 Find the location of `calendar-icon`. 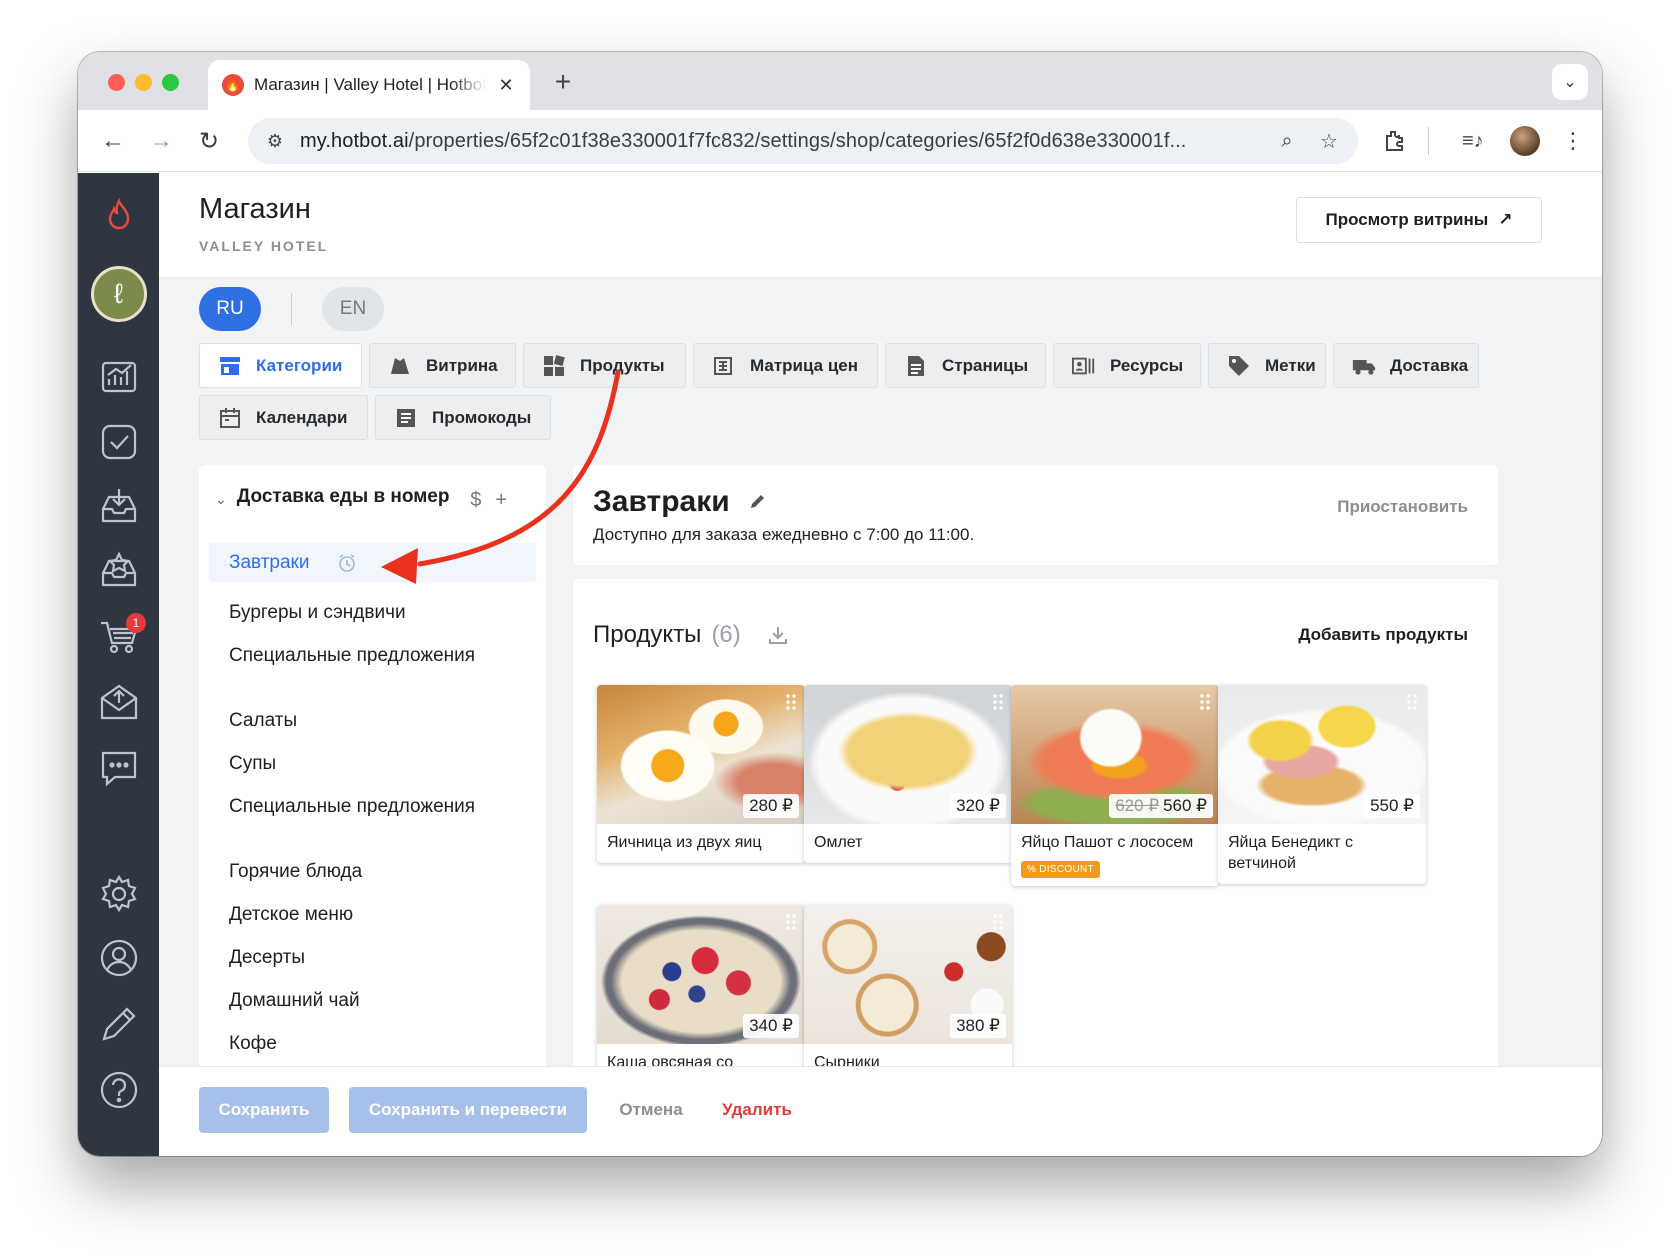

calendar-icon is located at coordinates (230, 418).